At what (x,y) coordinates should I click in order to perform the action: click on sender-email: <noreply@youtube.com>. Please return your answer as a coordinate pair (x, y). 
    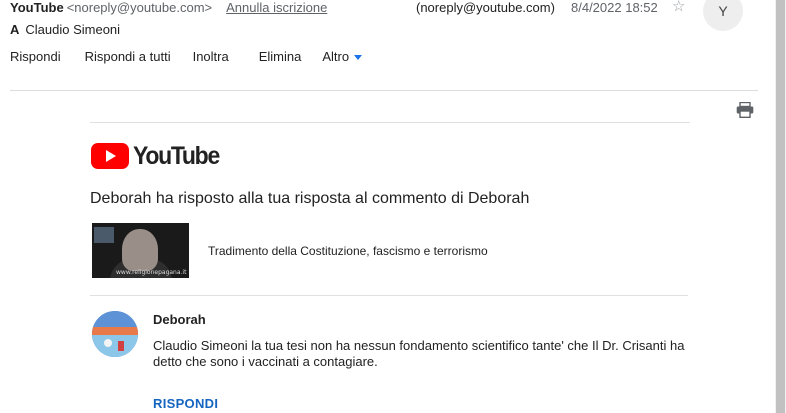
    Looking at the image, I should click on (139, 7).